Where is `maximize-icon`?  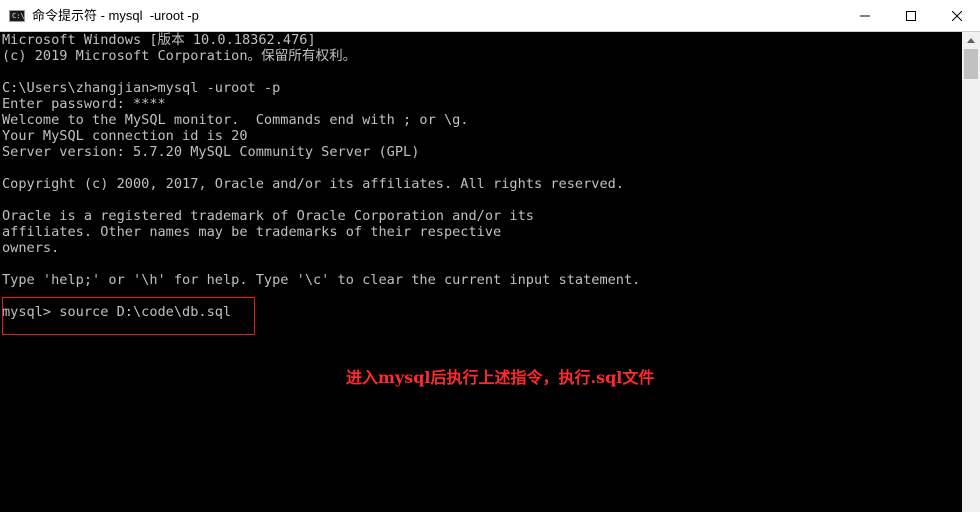
maximize-icon is located at coordinates (911, 16).